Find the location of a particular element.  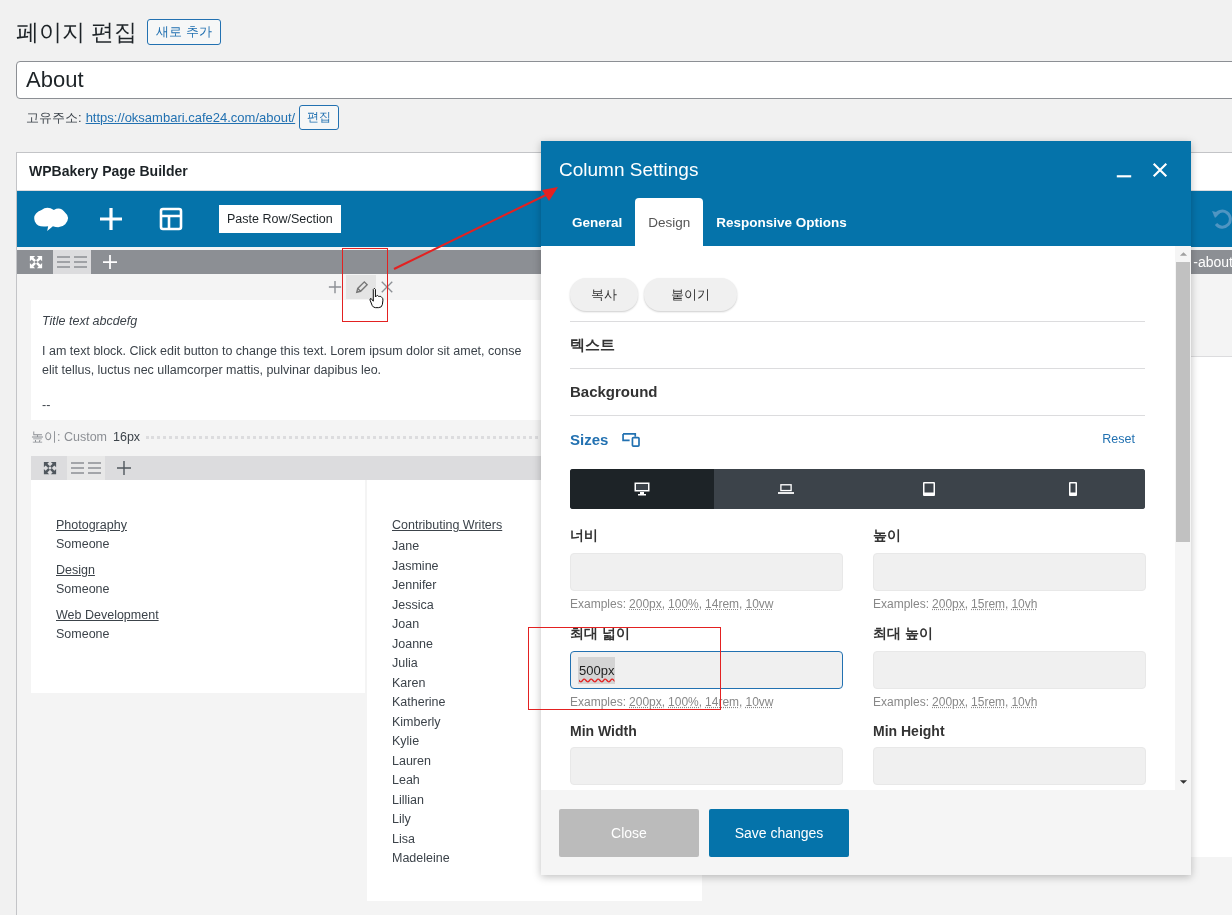

desktop-tab is located at coordinates (642, 489).